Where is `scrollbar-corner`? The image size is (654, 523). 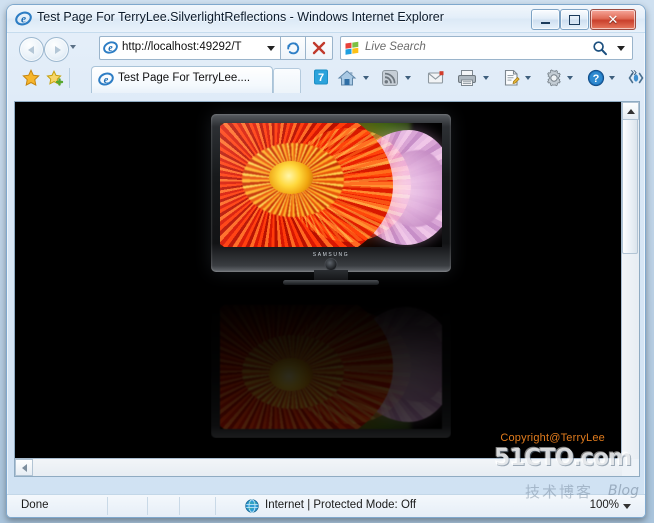
scrollbar-corner is located at coordinates (630, 467).